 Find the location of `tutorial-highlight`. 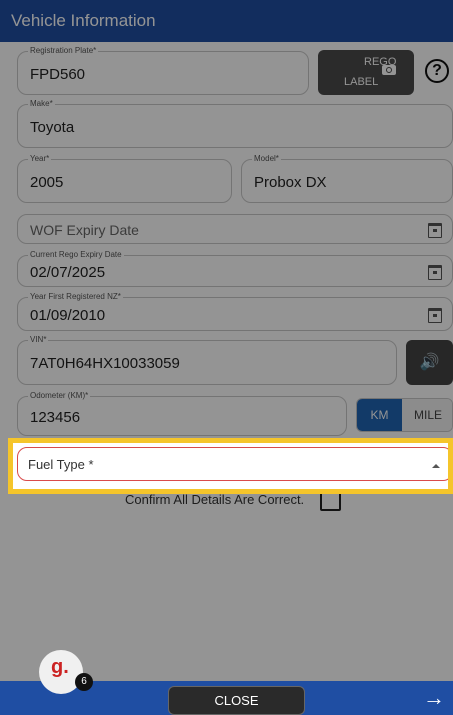

tutorial-highlight is located at coordinates (230, 466).